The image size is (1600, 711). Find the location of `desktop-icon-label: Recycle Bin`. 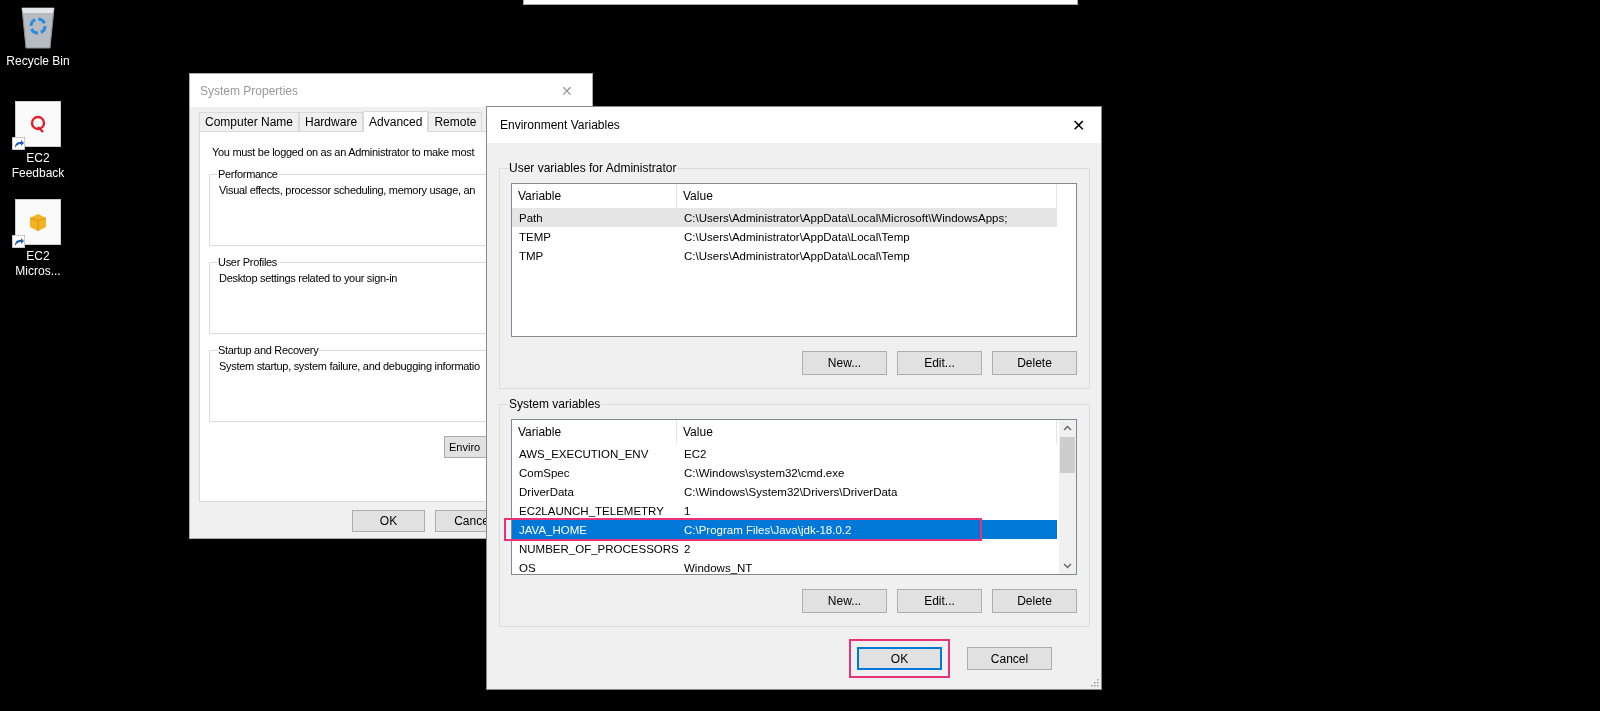

desktop-icon-label: Recycle Bin is located at coordinates (38, 61).